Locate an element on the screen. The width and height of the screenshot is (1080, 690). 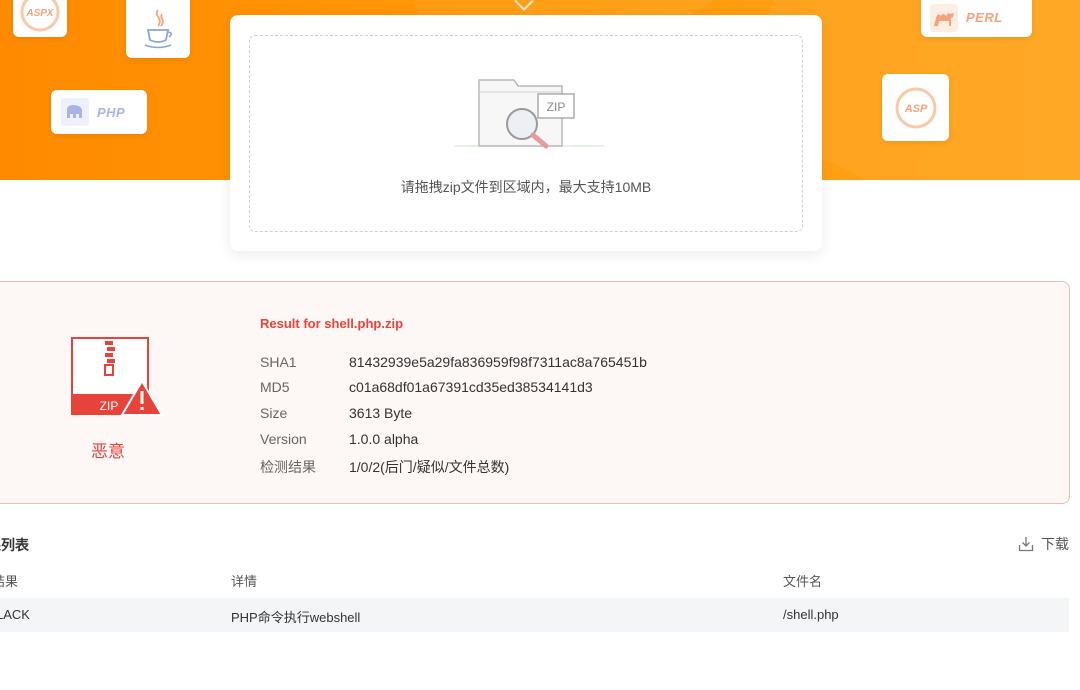
elephant-icon is located at coordinates (75, 112).